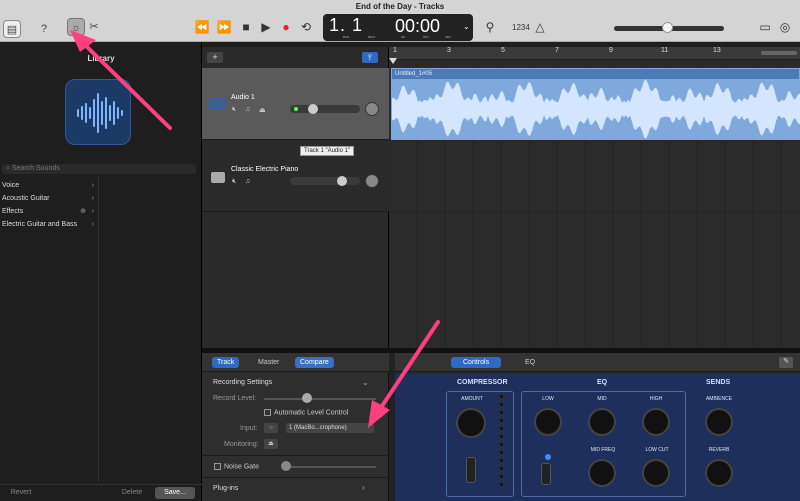 This screenshot has height=501, width=800. Describe the element at coordinates (12, 29) in the screenshot. I see `library-icon: ▤` at that location.